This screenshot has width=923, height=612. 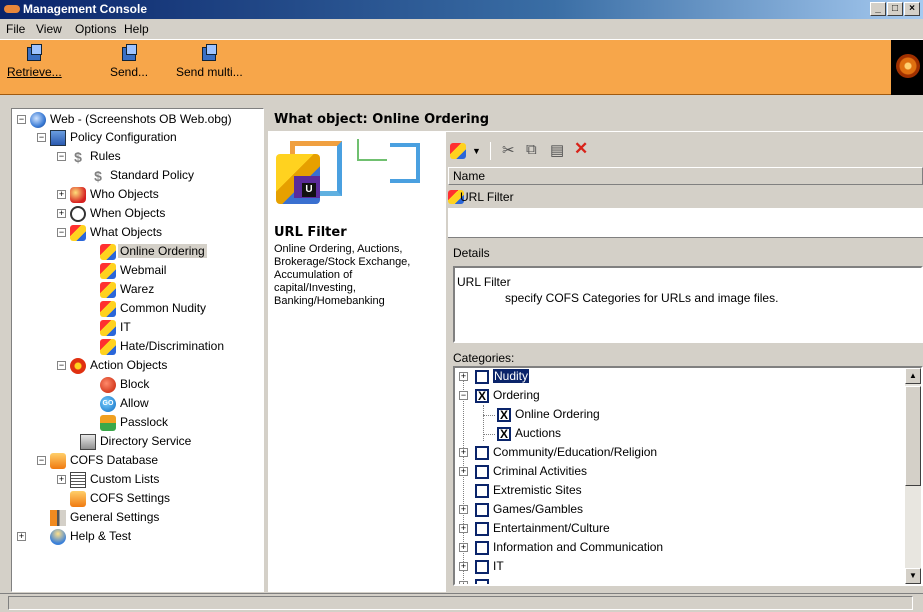 I want to click on scroll-thumb, so click(x=913, y=436).